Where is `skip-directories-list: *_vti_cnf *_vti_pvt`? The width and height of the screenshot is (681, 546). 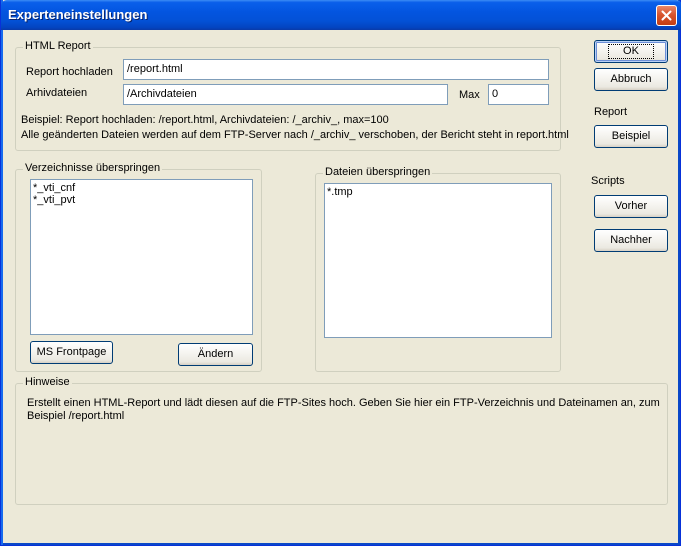
skip-directories-list: *_vti_cnf *_vti_pvt is located at coordinates (141, 257).